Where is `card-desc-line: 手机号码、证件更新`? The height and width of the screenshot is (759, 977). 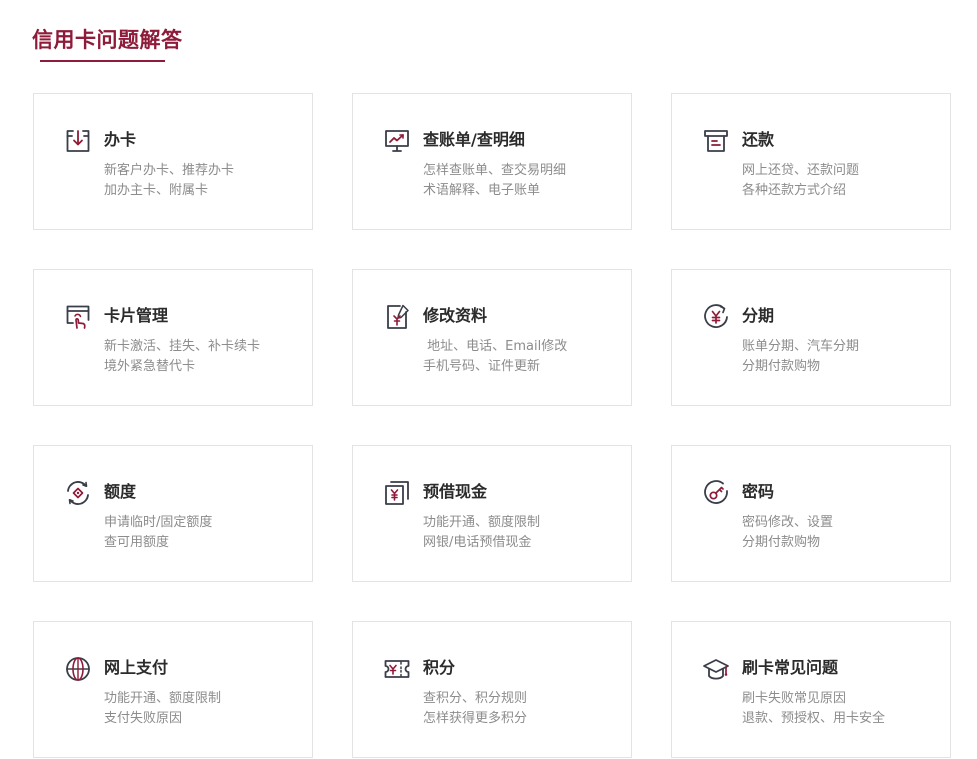 card-desc-line: 手机号码、证件更新 is located at coordinates (482, 366).